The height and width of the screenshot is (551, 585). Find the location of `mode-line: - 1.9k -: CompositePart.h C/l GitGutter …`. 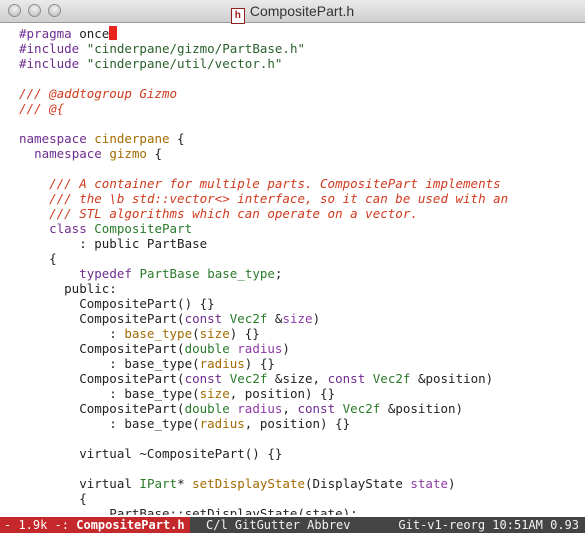

mode-line: - 1.9k -: CompositePart.h C/l GitGutter … is located at coordinates (292, 525).